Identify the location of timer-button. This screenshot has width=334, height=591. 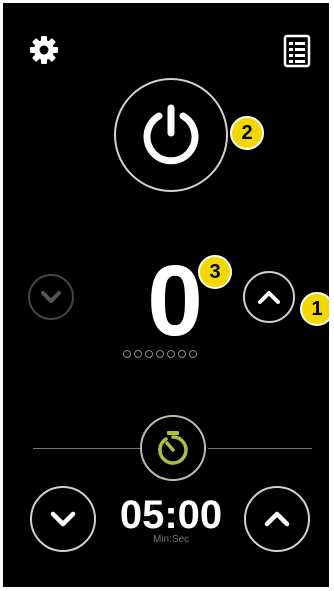
(173, 448).